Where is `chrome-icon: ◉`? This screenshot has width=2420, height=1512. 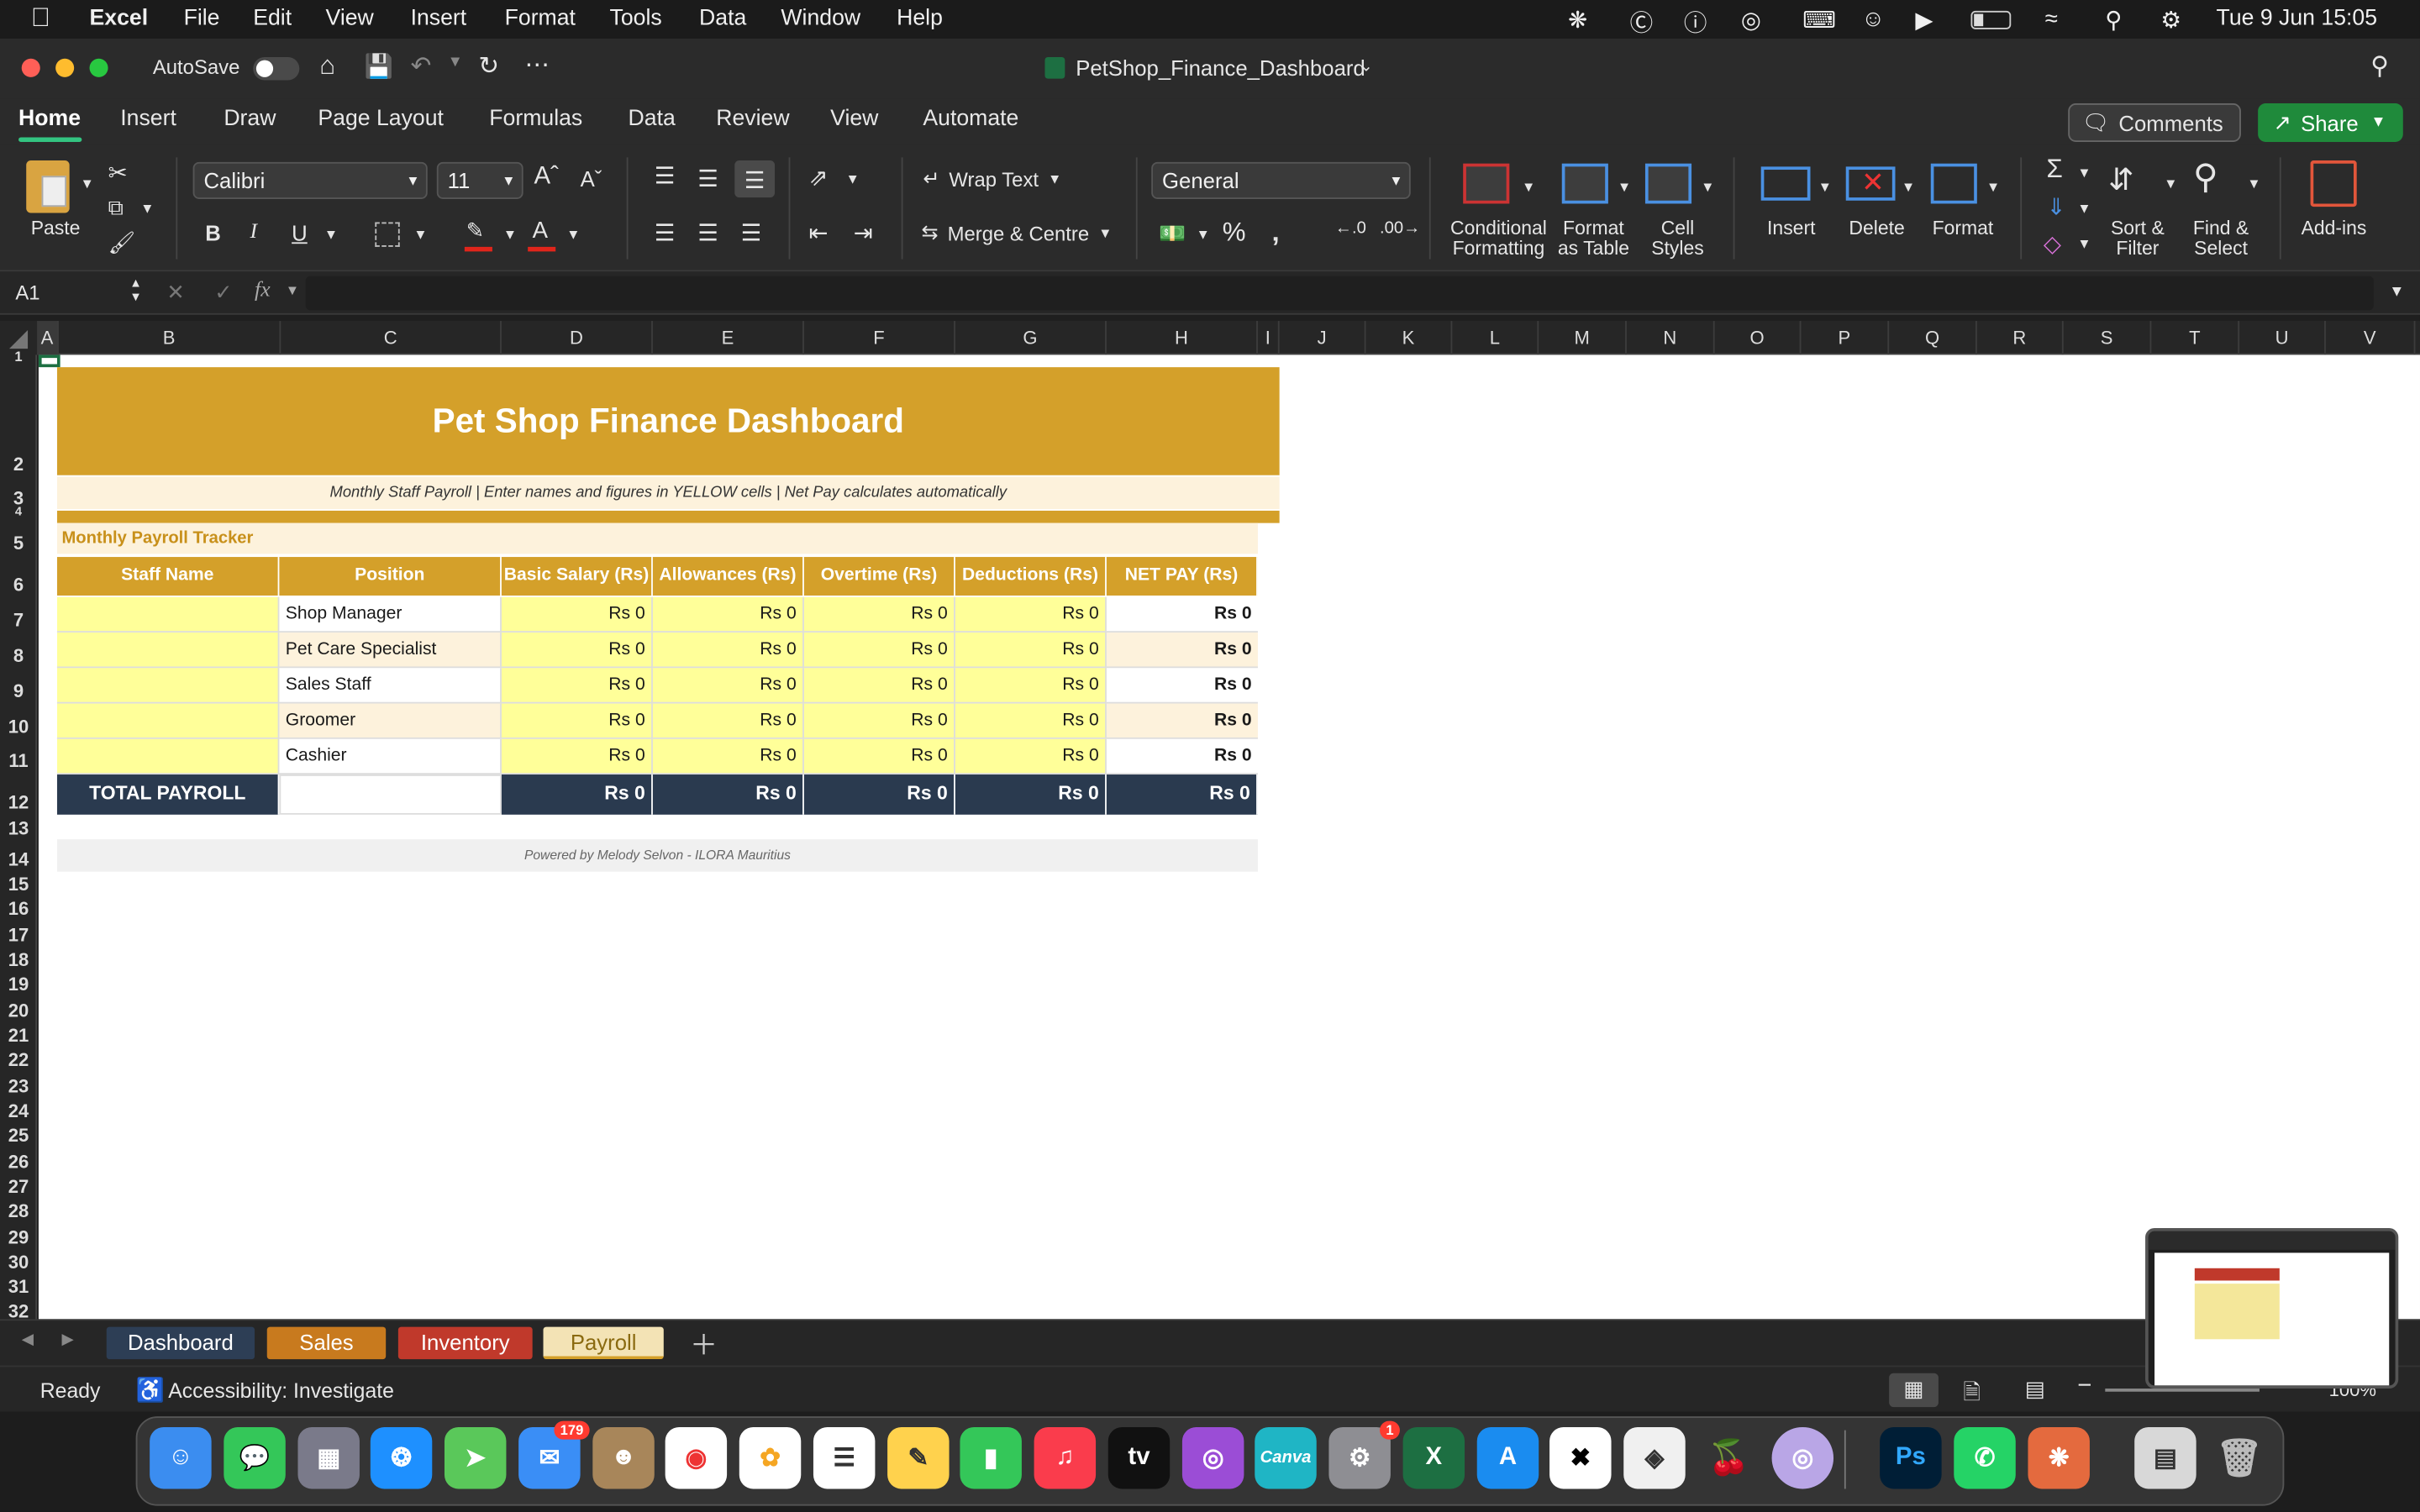
chrome-icon: ◉ is located at coordinates (696, 1457).